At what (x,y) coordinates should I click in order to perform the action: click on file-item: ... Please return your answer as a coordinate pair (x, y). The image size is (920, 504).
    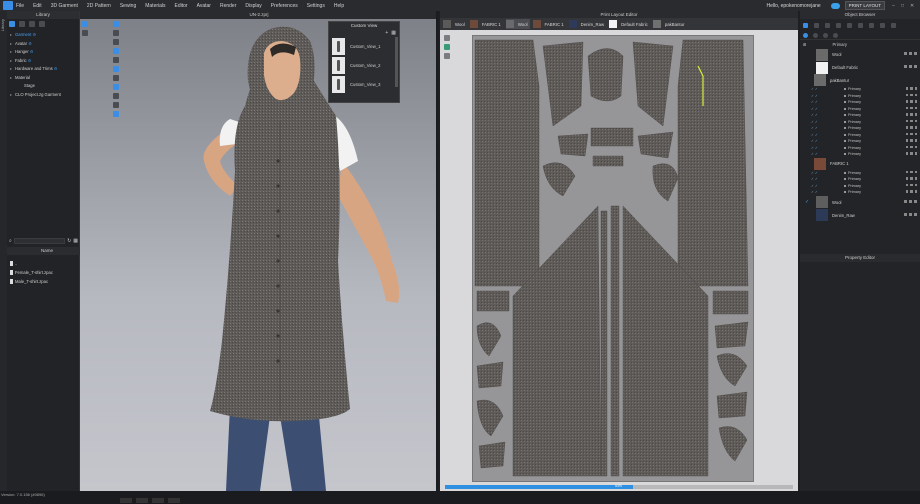
    Looking at the image, I should click on (45, 263).